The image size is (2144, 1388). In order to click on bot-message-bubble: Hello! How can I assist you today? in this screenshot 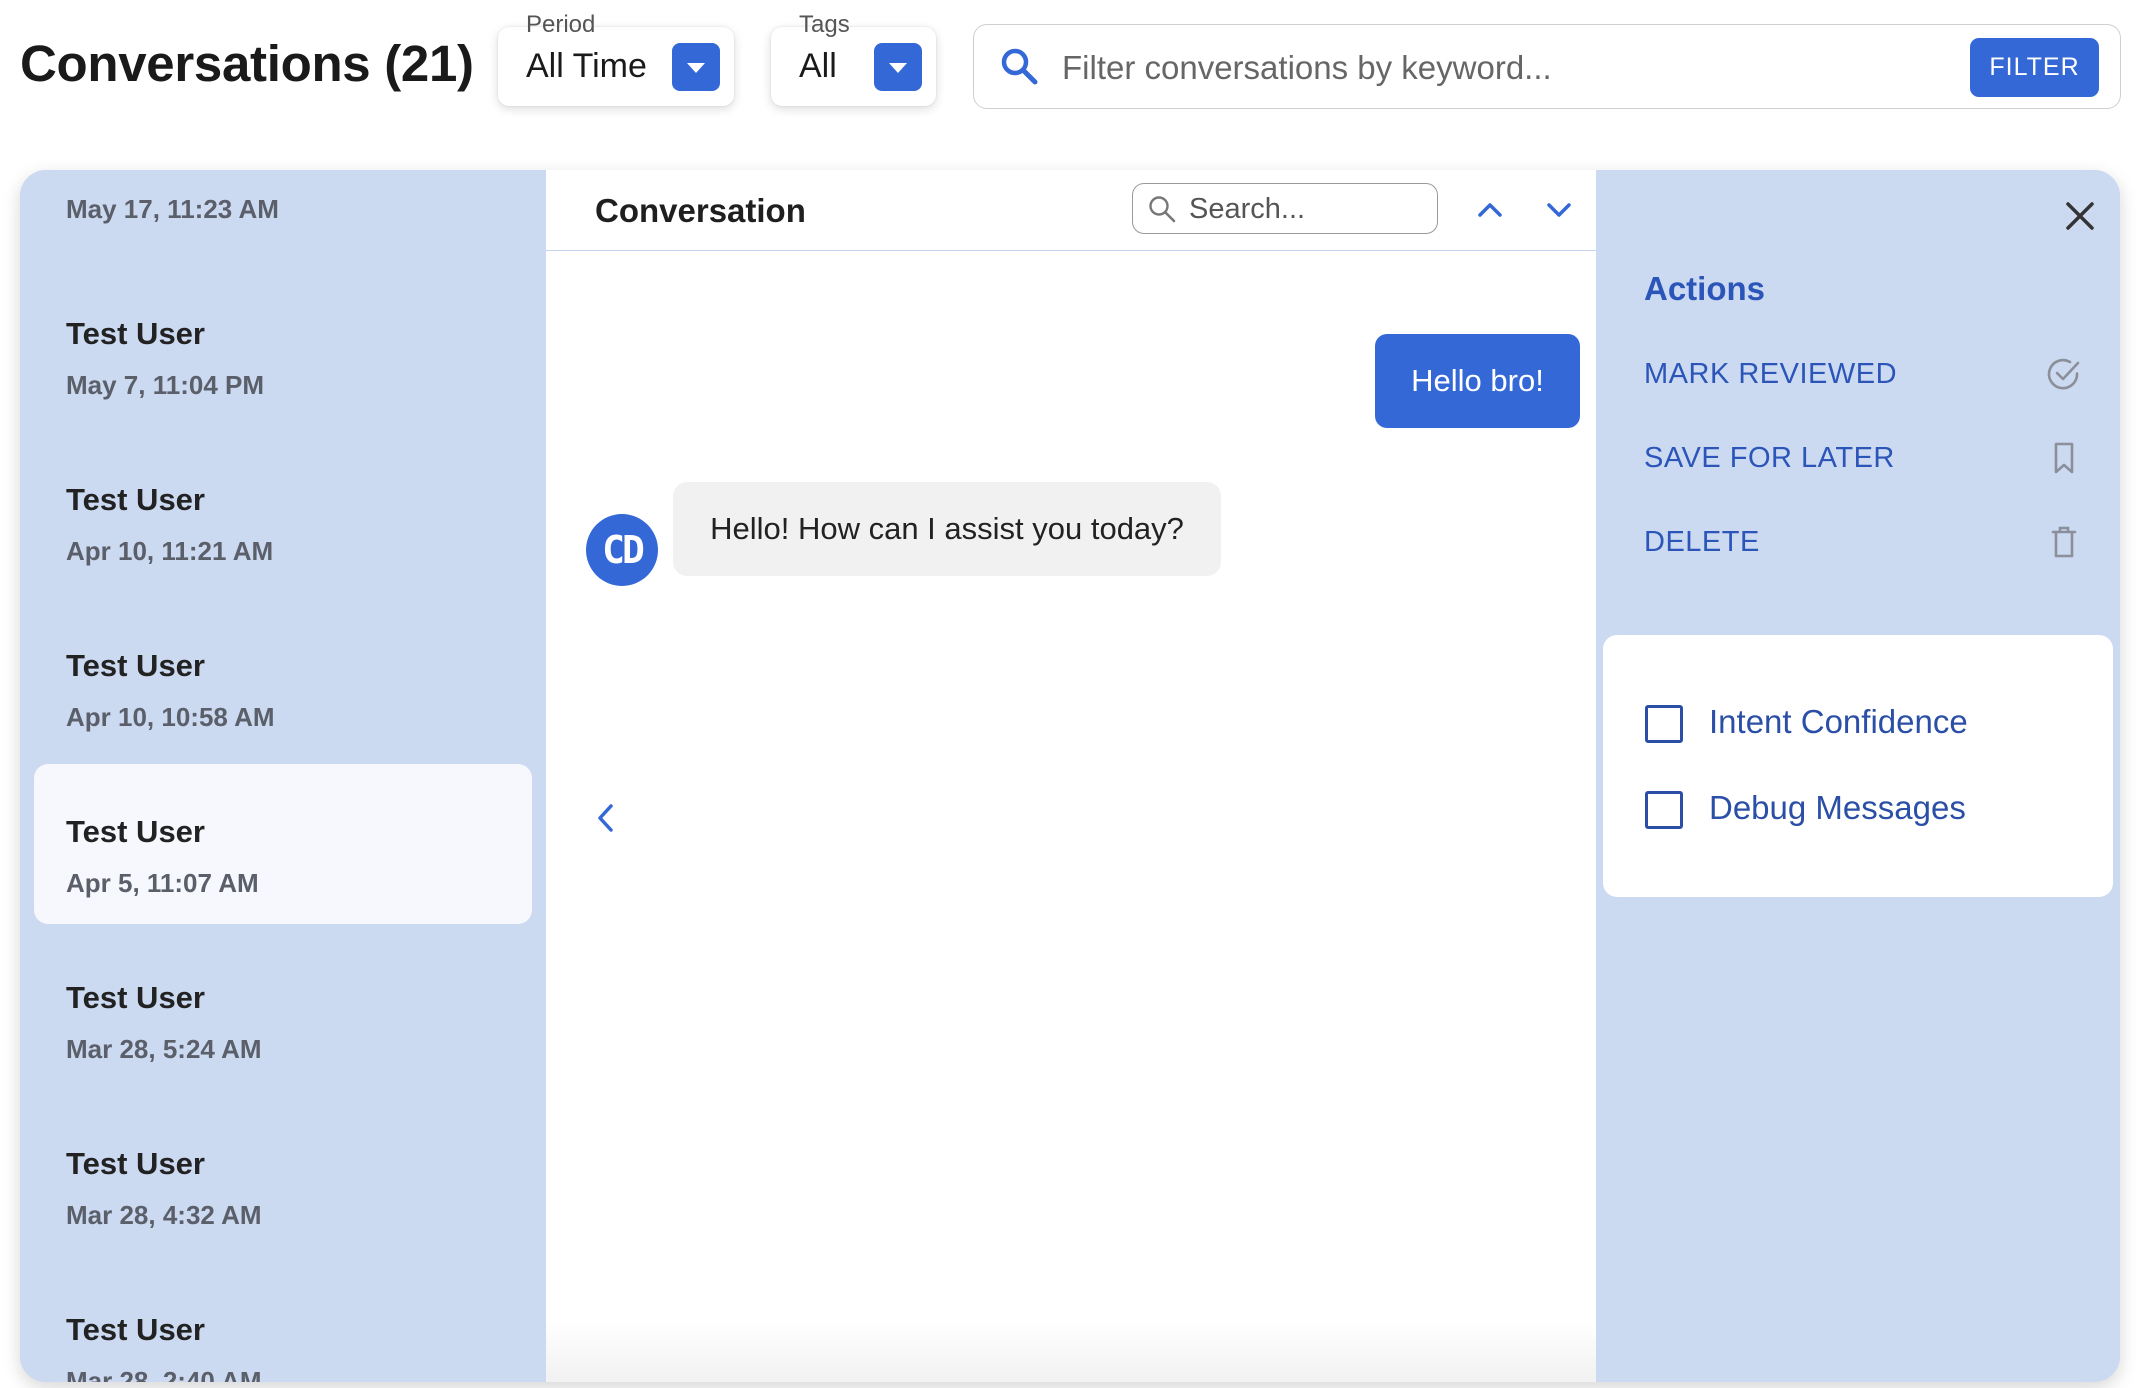, I will do `click(947, 529)`.